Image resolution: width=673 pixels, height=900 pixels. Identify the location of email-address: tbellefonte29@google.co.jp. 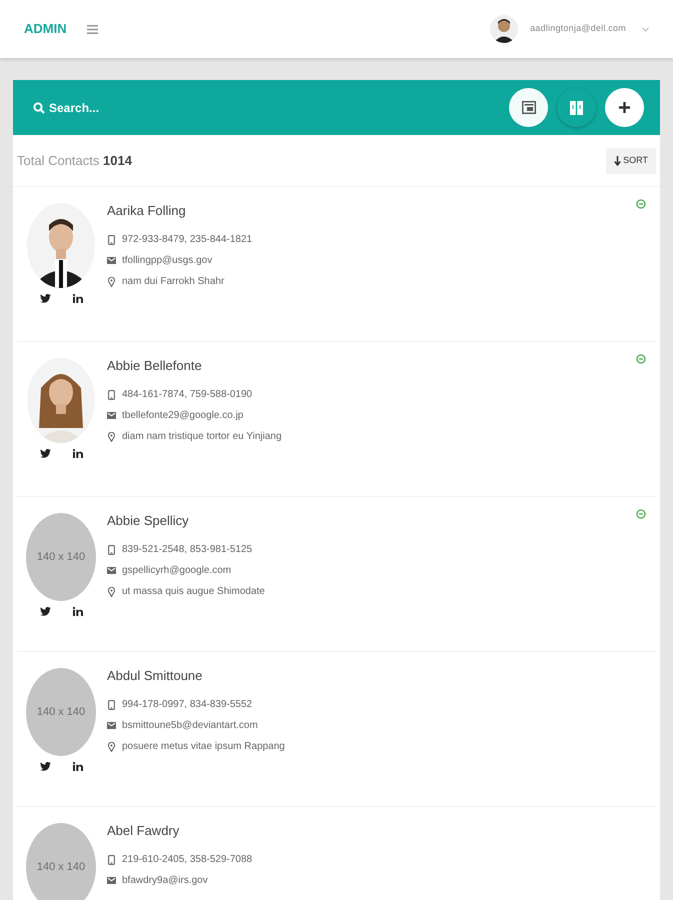
(183, 416).